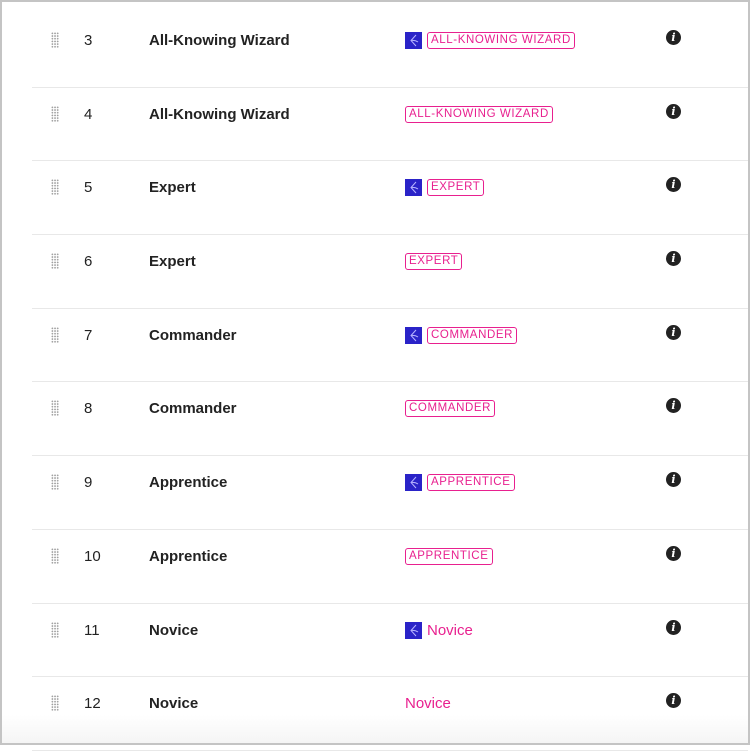 The width and height of the screenshot is (750, 751). Describe the element at coordinates (390, 198) in the screenshot. I see `list-item: 5 Expert EXPERT i` at that location.